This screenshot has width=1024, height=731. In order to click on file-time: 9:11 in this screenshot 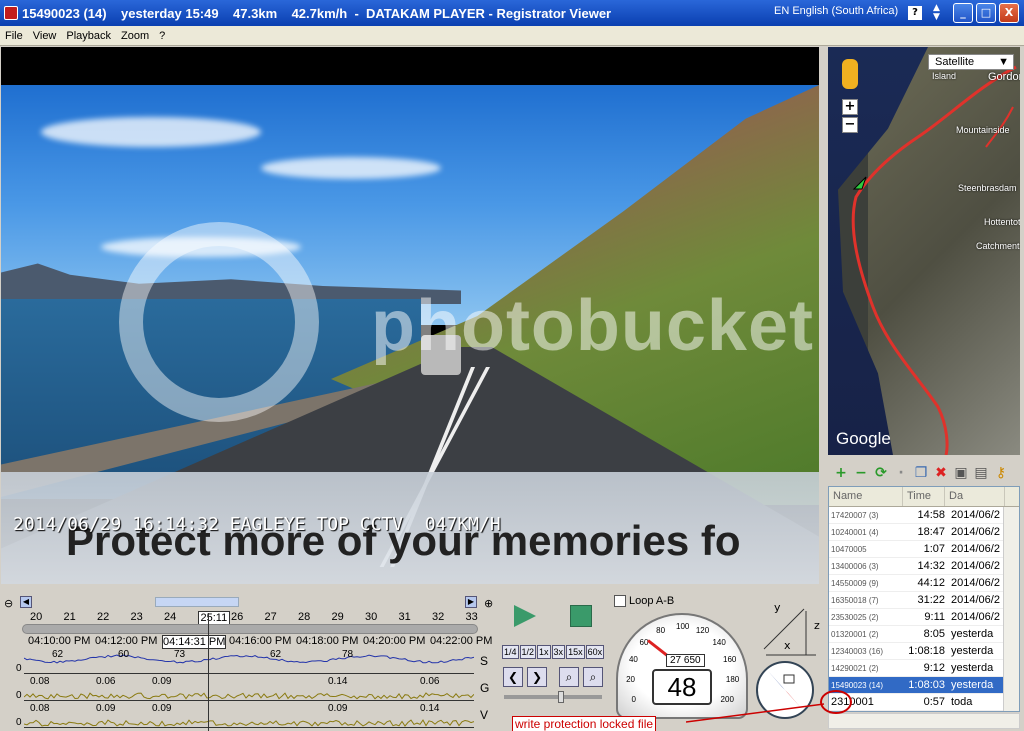, I will do `click(924, 617)`.